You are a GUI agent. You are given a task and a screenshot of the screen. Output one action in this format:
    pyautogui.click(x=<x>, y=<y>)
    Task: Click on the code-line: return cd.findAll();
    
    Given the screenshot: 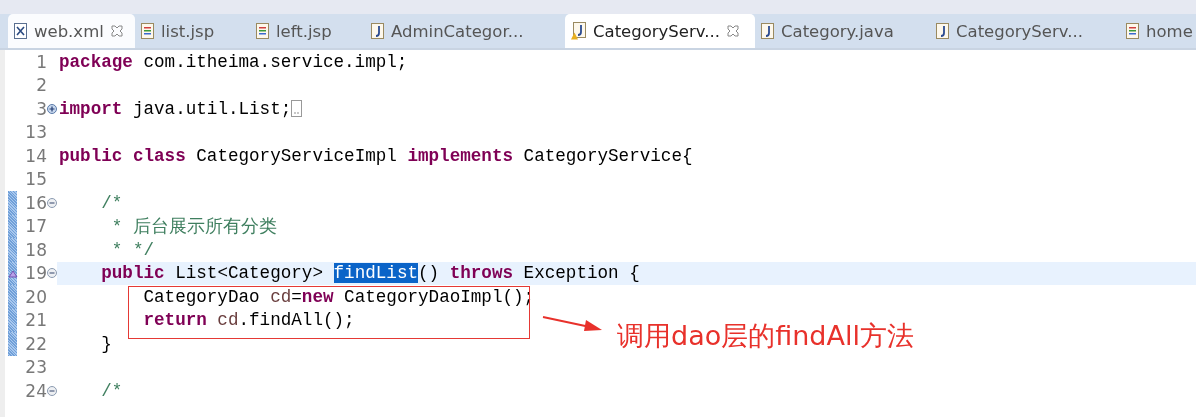 What is the action you would take?
    pyautogui.click(x=248, y=320)
    